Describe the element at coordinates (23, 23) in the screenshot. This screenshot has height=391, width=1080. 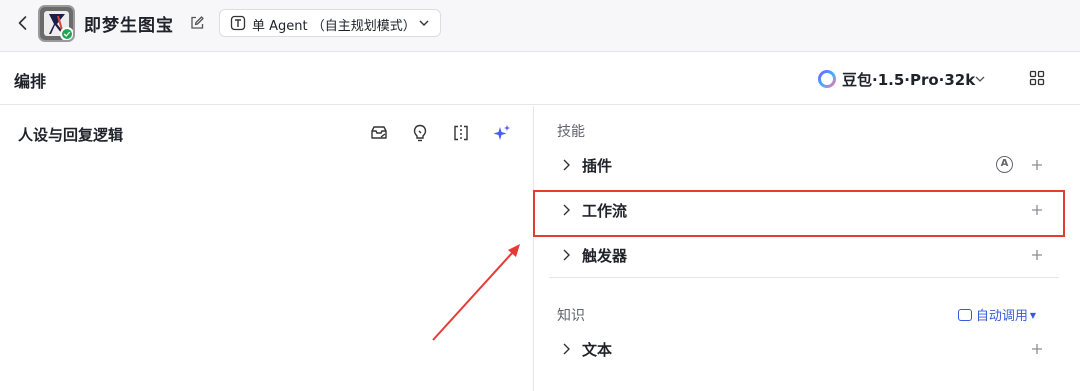
I see `back-arrow-icon` at that location.